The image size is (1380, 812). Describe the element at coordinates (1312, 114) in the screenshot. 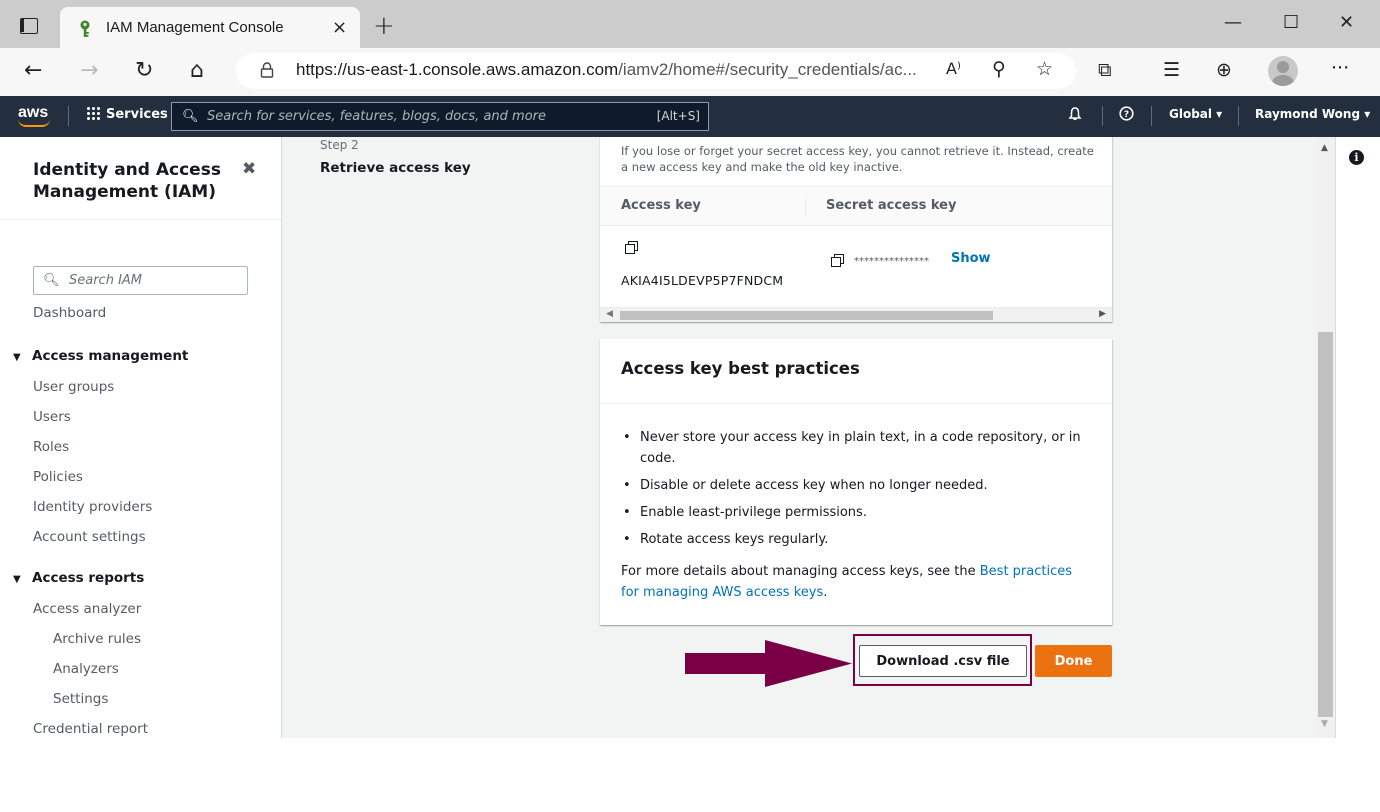

I see `account-menu: Raymond Wong ▾` at that location.